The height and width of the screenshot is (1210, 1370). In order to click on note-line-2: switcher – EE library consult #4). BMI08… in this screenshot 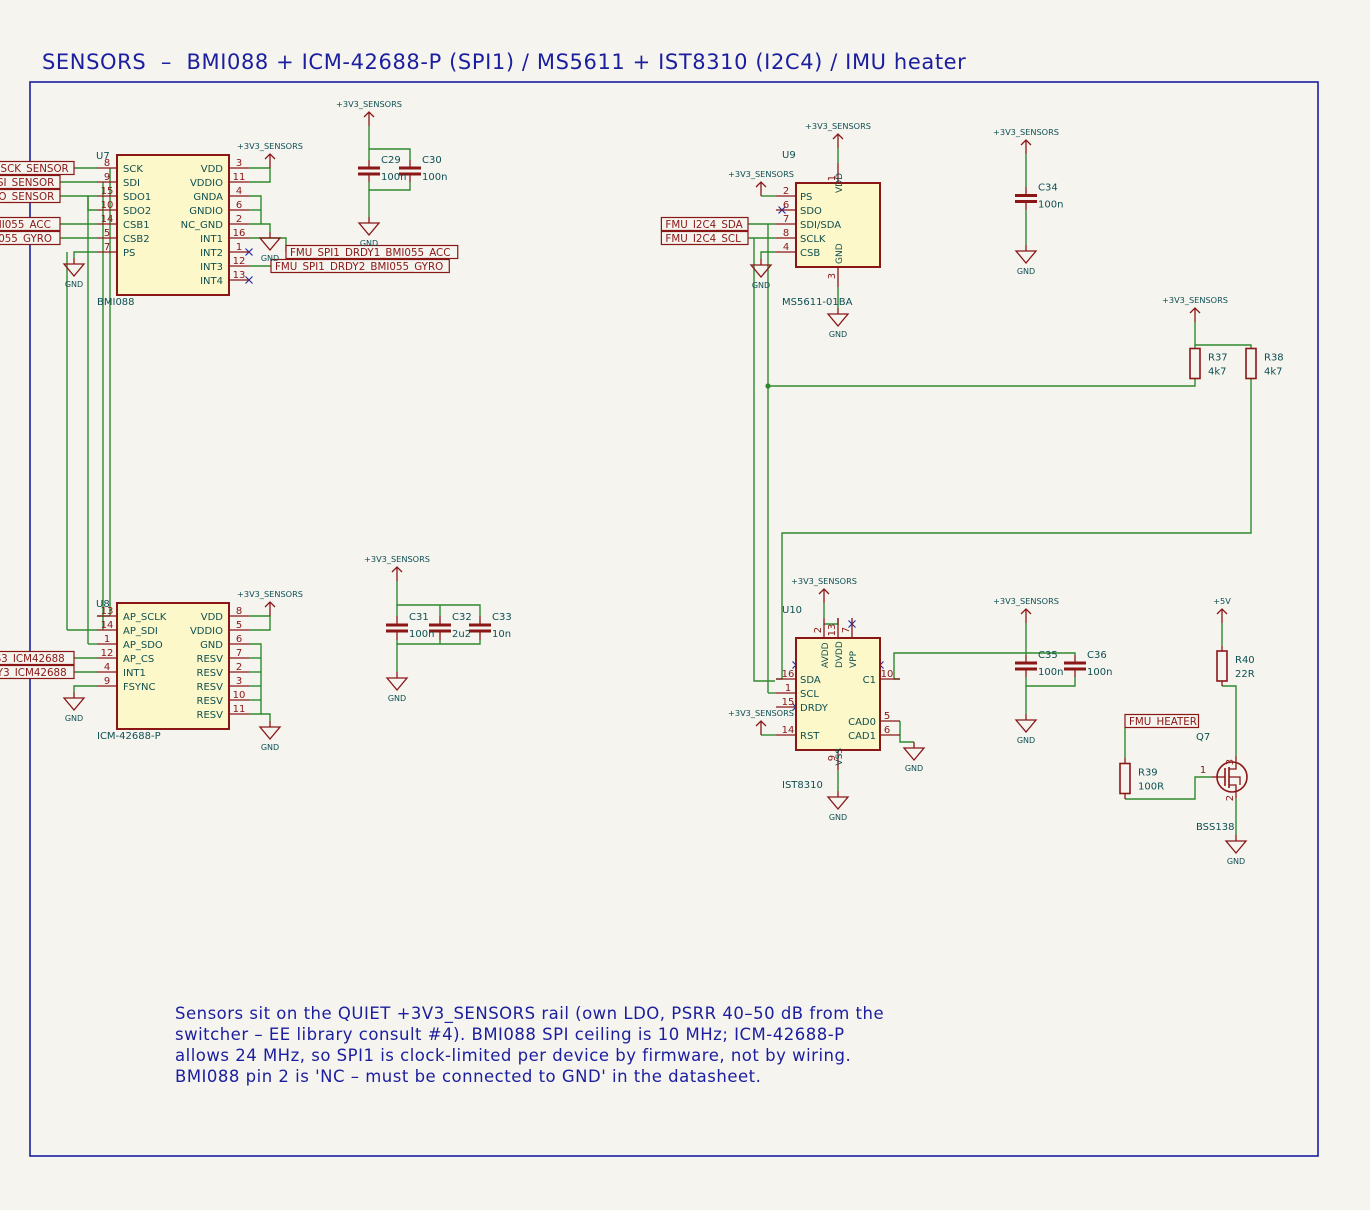, I will do `click(510, 1034)`.